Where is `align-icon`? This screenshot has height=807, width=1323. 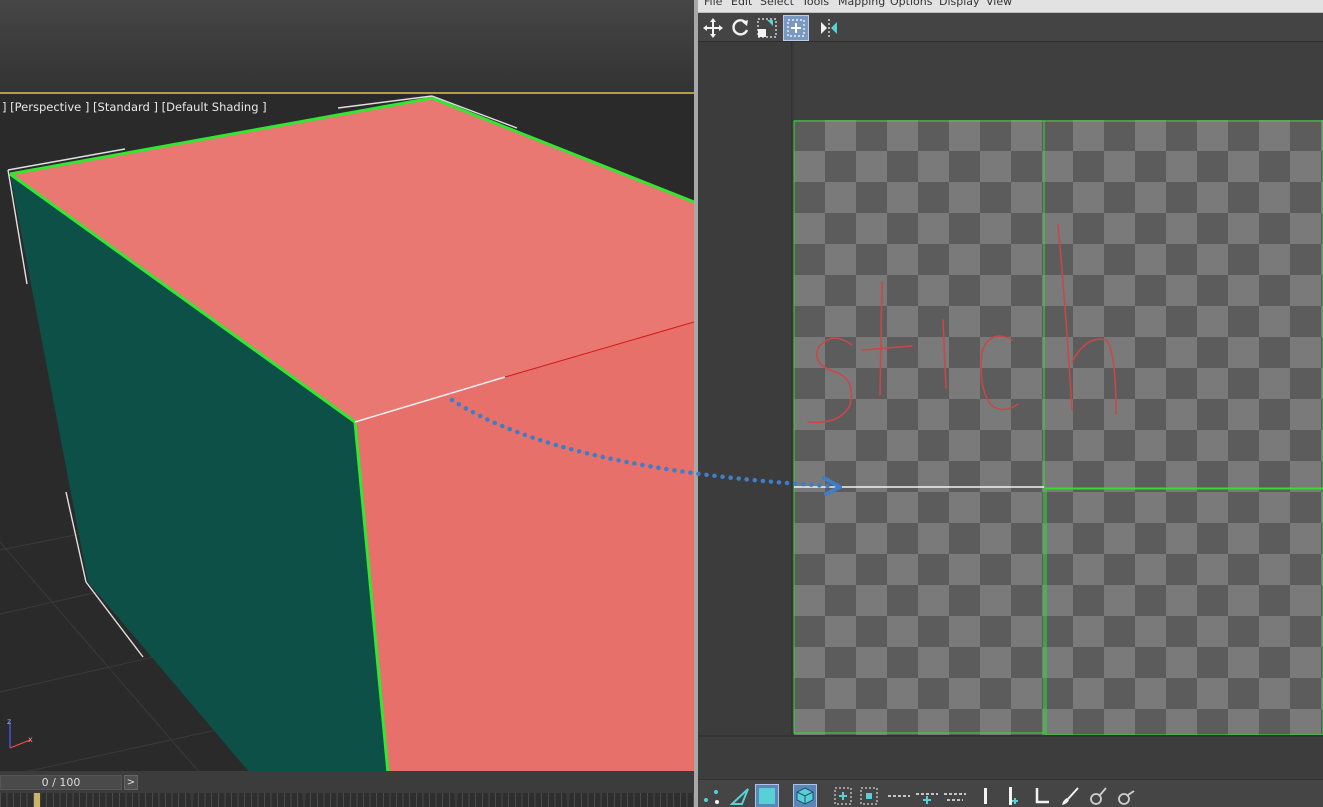 align-icon is located at coordinates (985, 796).